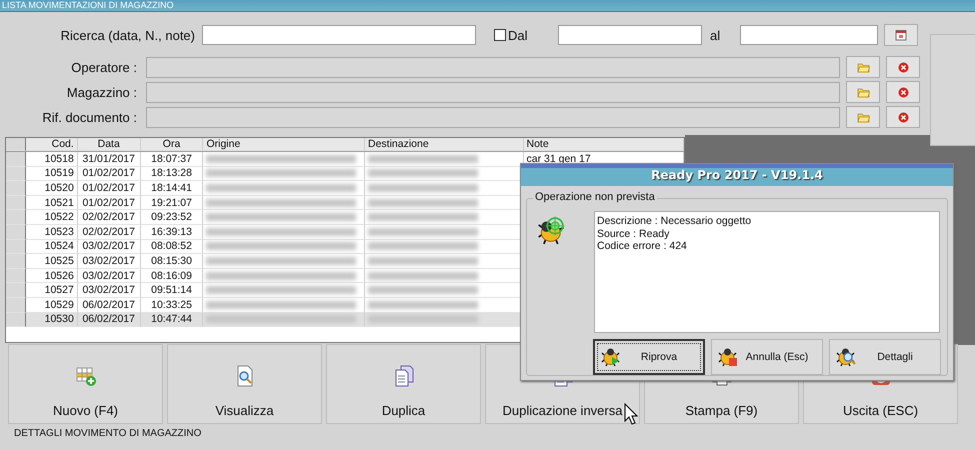 The width and height of the screenshot is (975, 449). Describe the element at coordinates (109, 159) in the screenshot. I see `table-cell: 31/01/2017` at that location.